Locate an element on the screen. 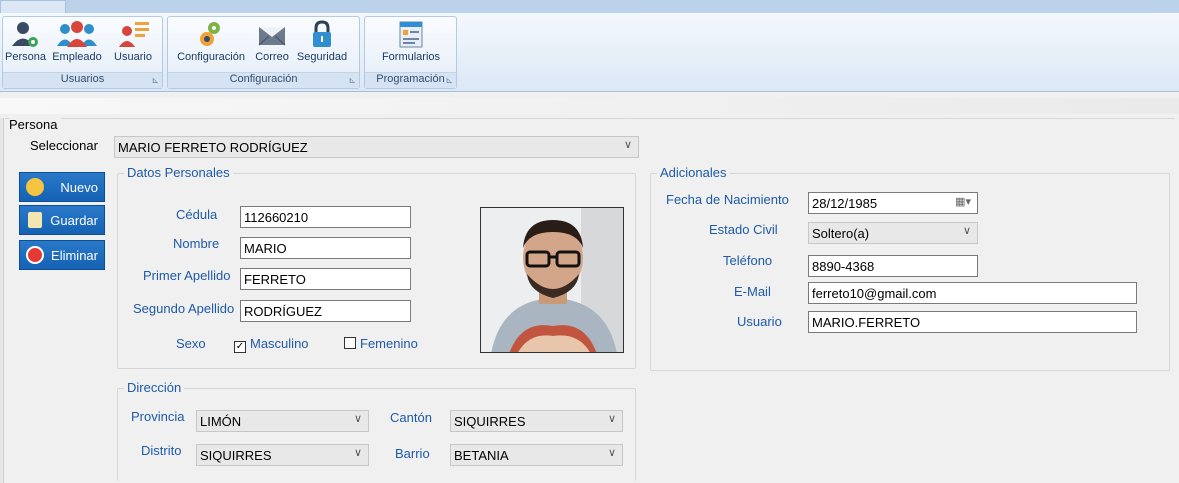 The width and height of the screenshot is (1179, 483). calendar-icon: ▦▾ is located at coordinates (963, 201).